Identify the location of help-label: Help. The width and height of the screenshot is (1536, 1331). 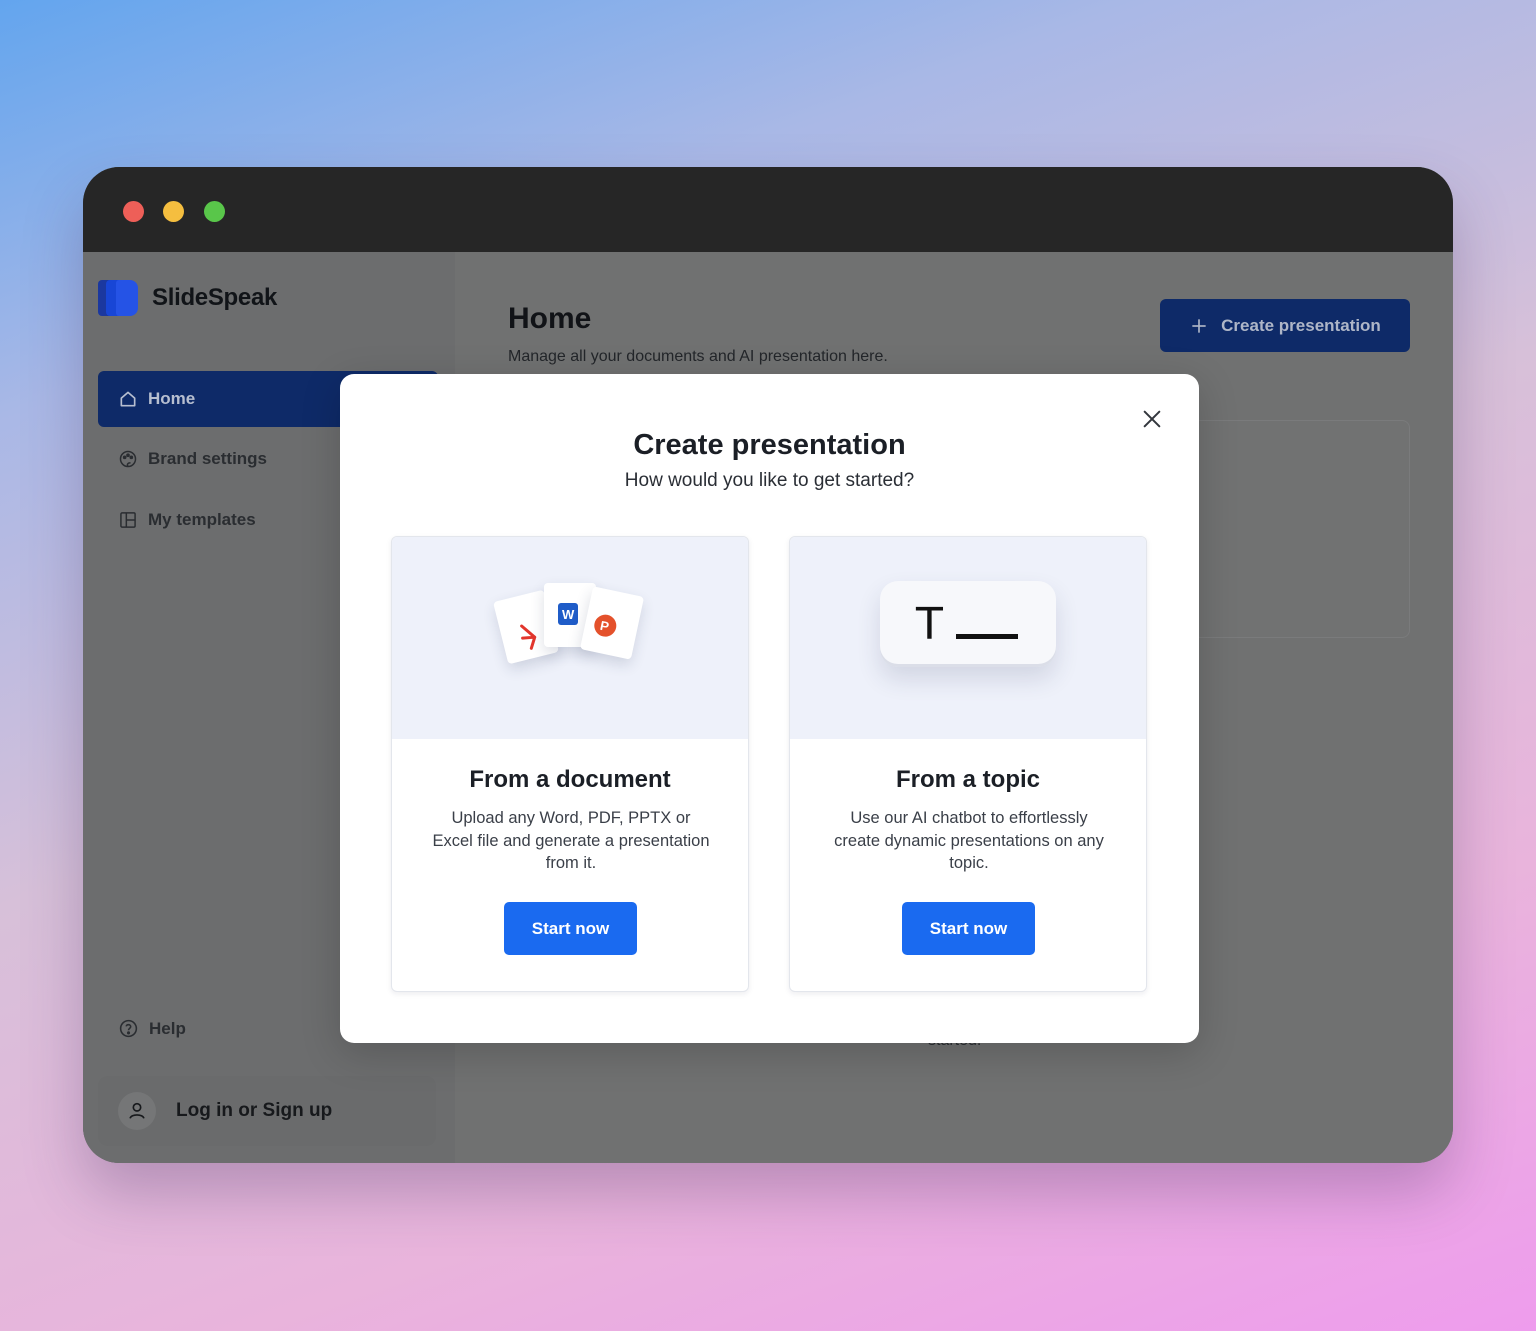
(167, 1028).